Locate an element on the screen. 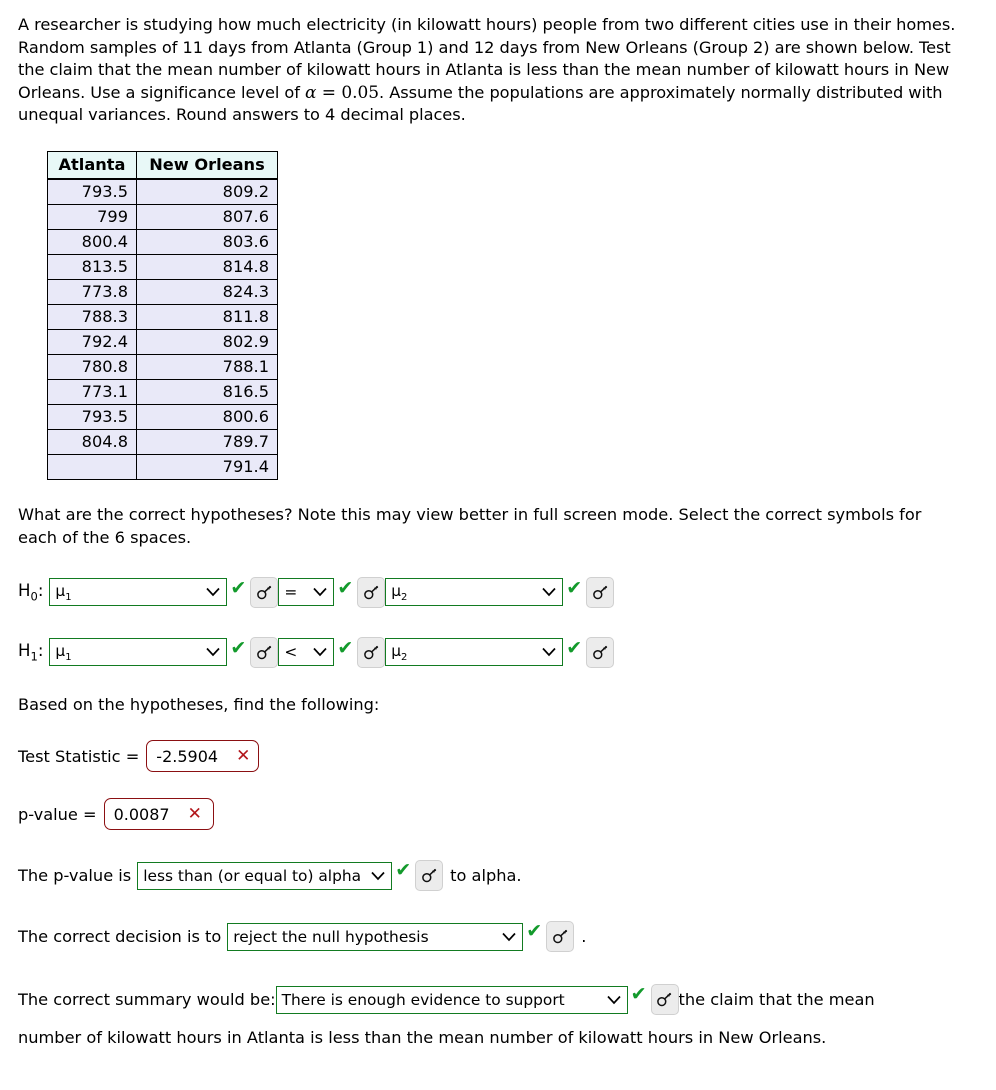 The image size is (996, 1090). cell-new-orleans: 807.6 is located at coordinates (207, 216).